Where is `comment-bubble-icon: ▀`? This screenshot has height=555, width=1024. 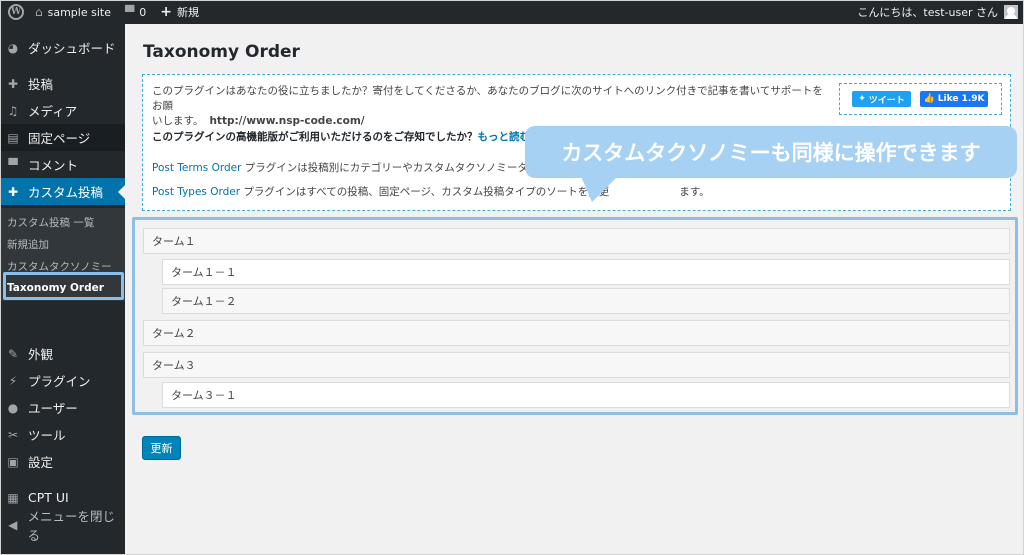
comment-bubble-icon: ▀ is located at coordinates (129, 12).